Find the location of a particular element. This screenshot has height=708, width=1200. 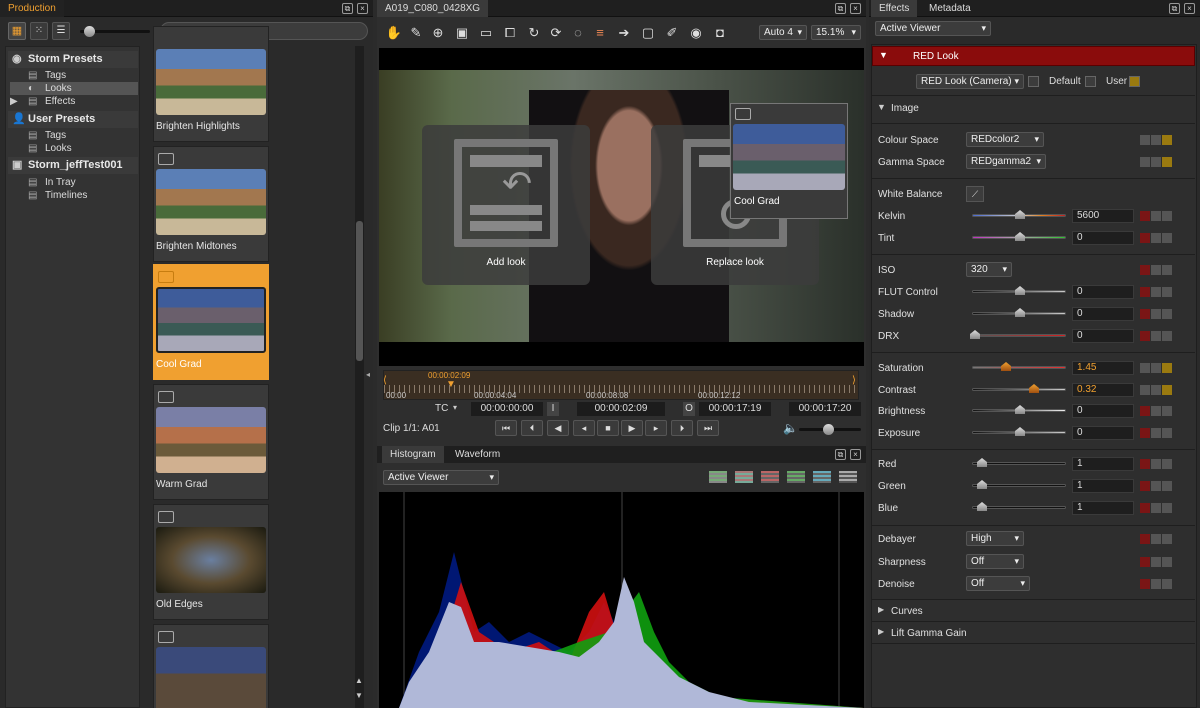

scroll-down-icon: ▼ is located at coordinates (359, 695).